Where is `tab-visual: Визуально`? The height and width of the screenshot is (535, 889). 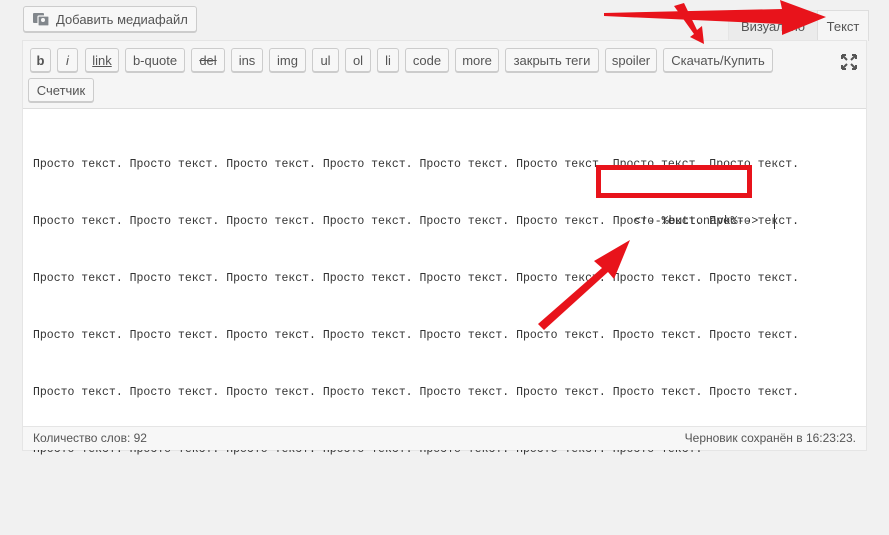 tab-visual: Визуально is located at coordinates (773, 25).